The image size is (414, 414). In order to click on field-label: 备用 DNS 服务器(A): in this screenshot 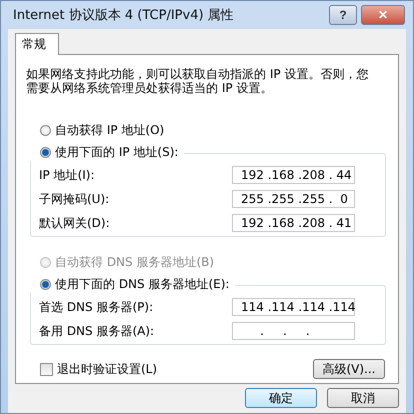, I will do `click(96, 331)`.